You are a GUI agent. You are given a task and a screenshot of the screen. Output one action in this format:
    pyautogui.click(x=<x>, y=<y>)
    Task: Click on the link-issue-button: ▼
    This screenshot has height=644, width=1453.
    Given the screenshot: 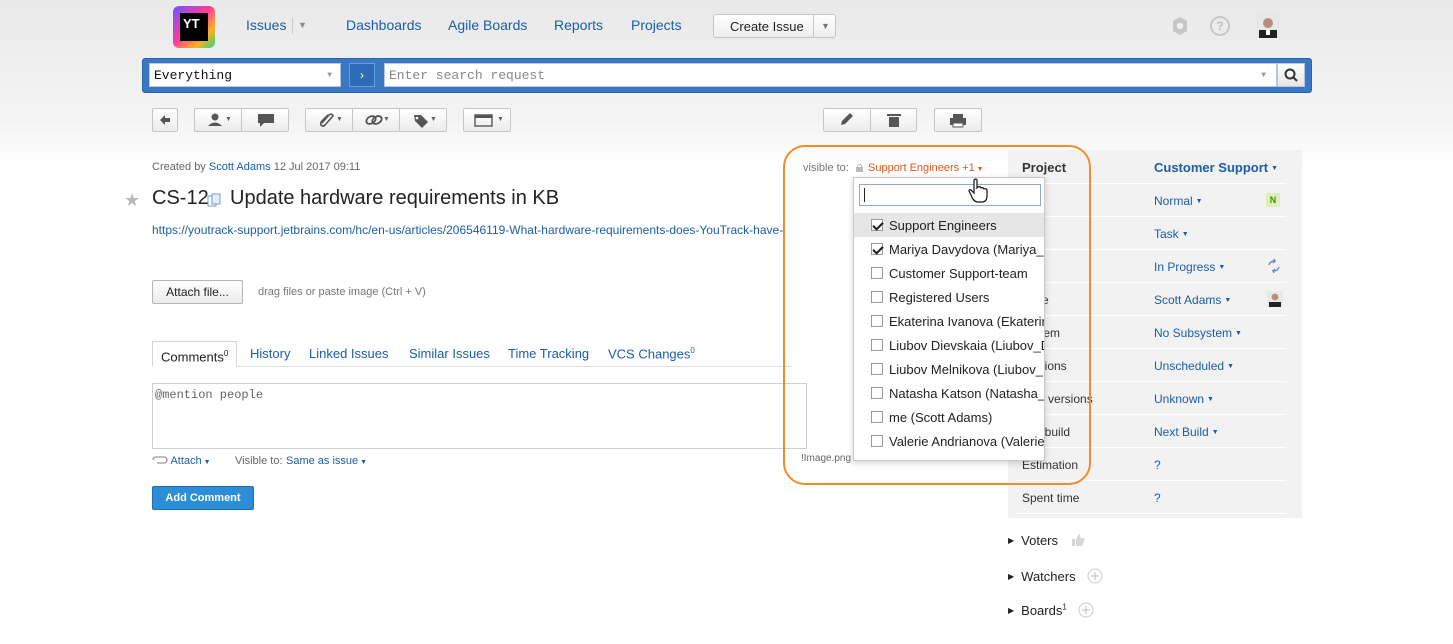 What is the action you would take?
    pyautogui.click(x=376, y=120)
    